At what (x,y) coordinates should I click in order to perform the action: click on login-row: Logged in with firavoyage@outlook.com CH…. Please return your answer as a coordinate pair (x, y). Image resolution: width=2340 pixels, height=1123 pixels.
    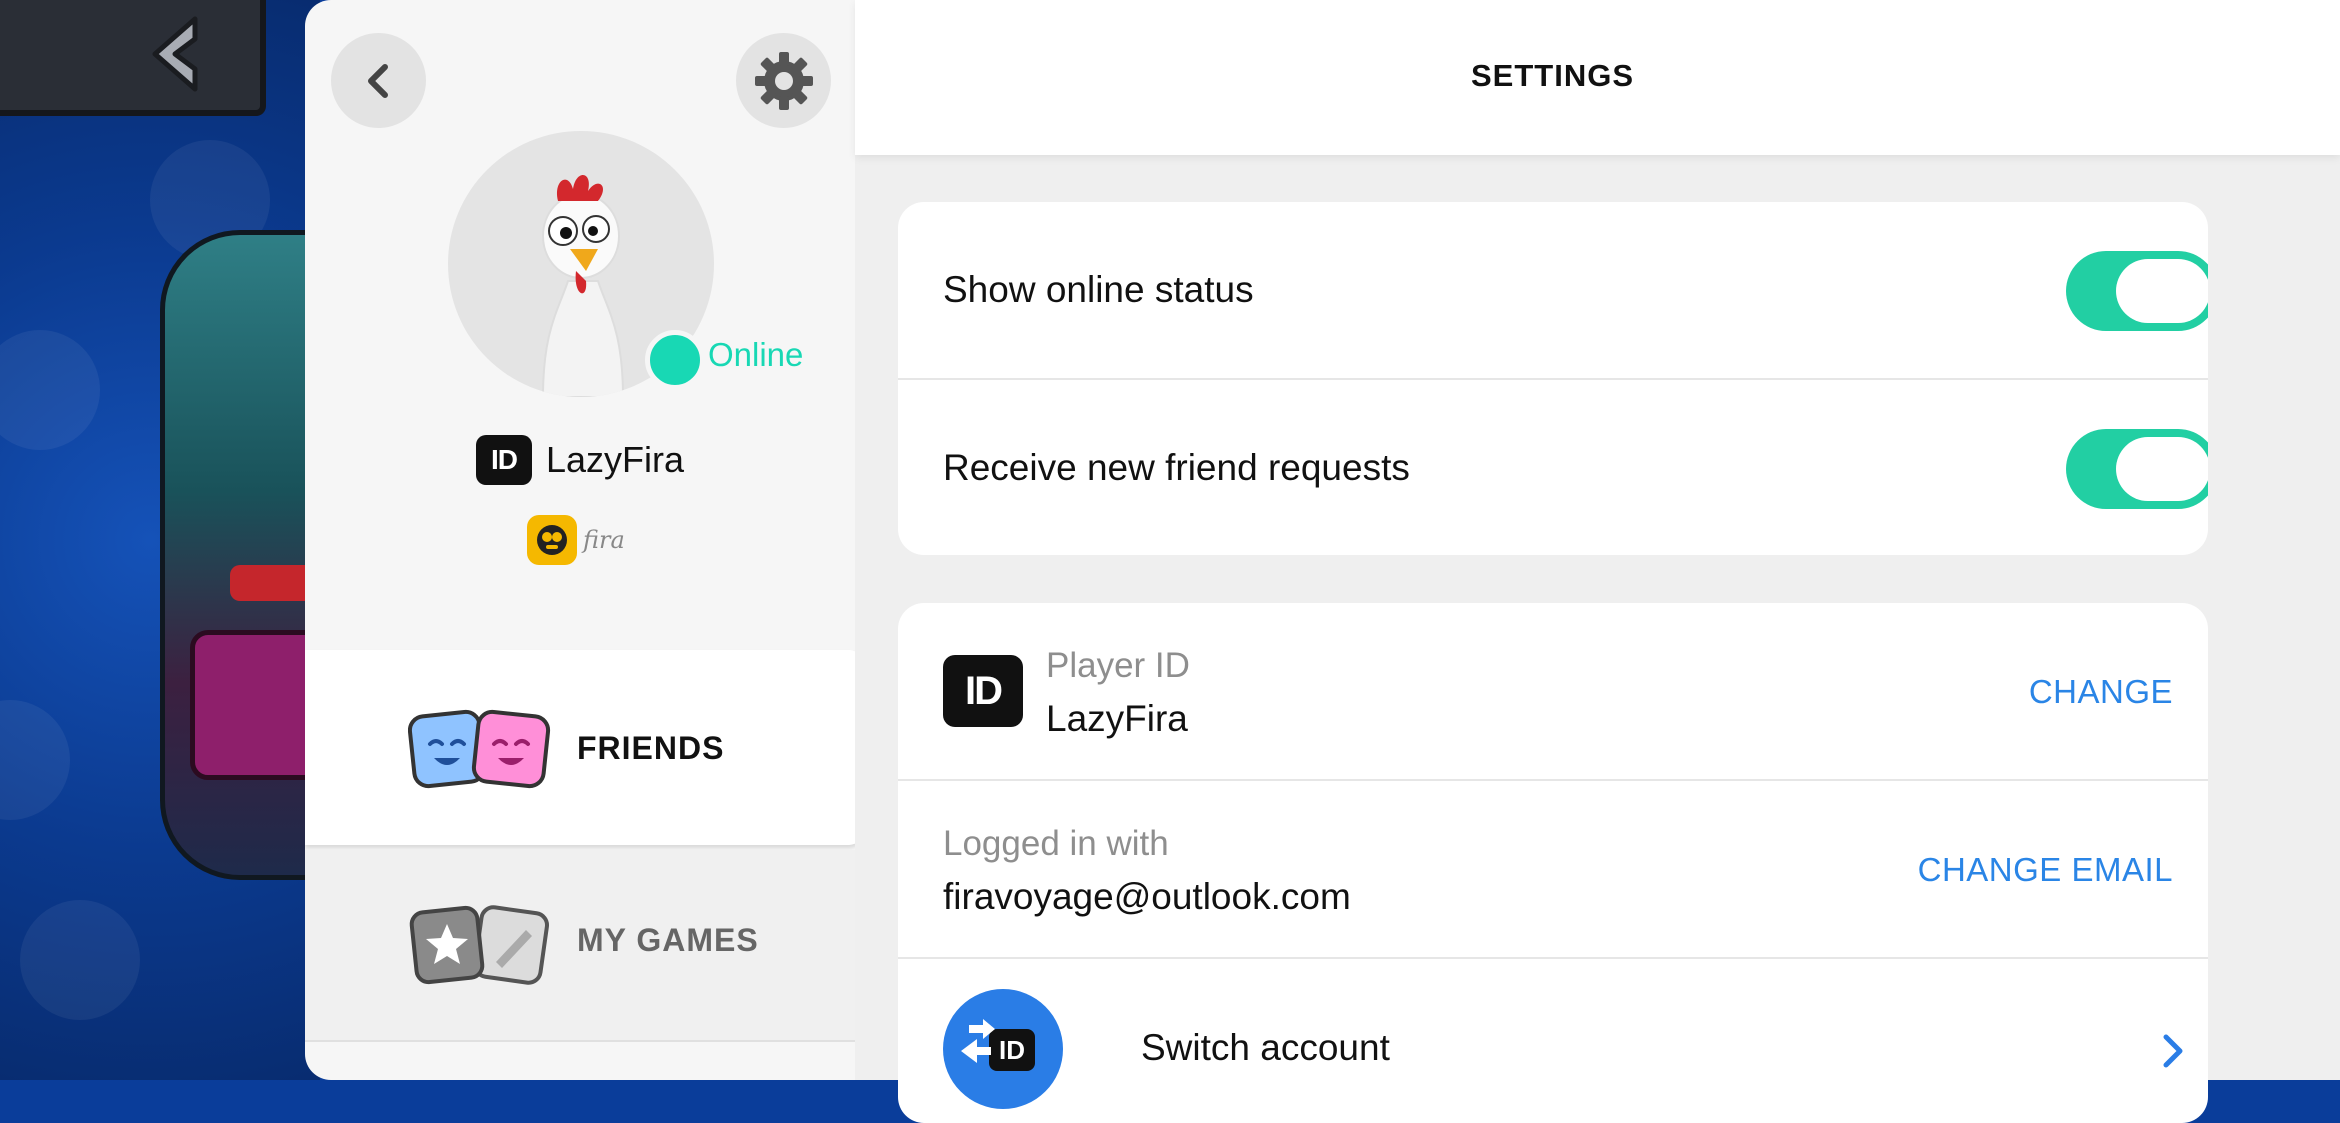
    Looking at the image, I should click on (1553, 870).